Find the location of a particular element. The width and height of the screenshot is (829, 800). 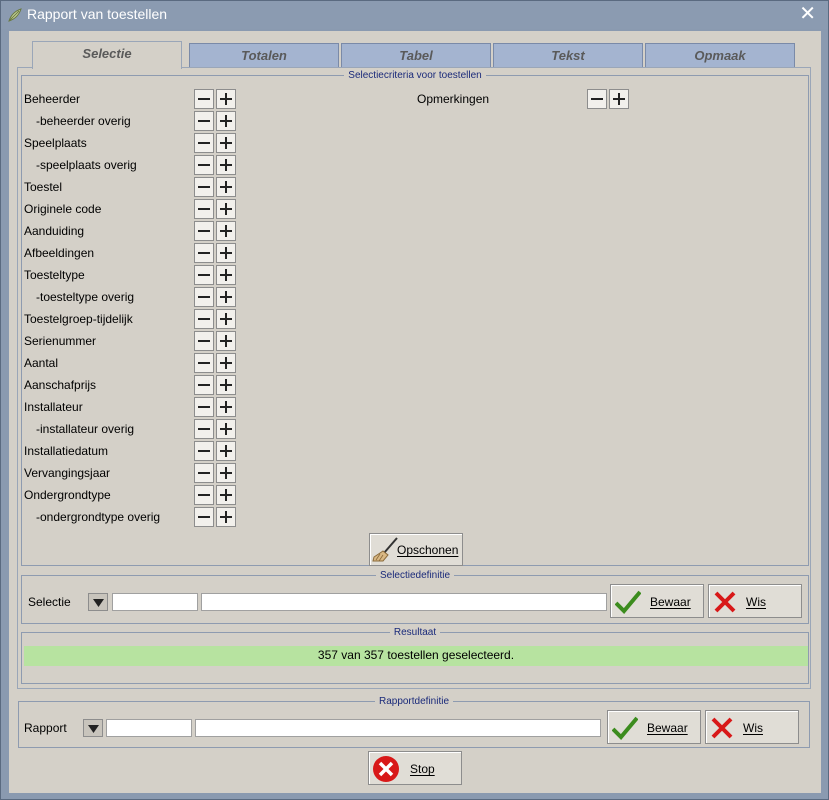

criteria-label: Afbeeldingen is located at coordinates (59, 253).